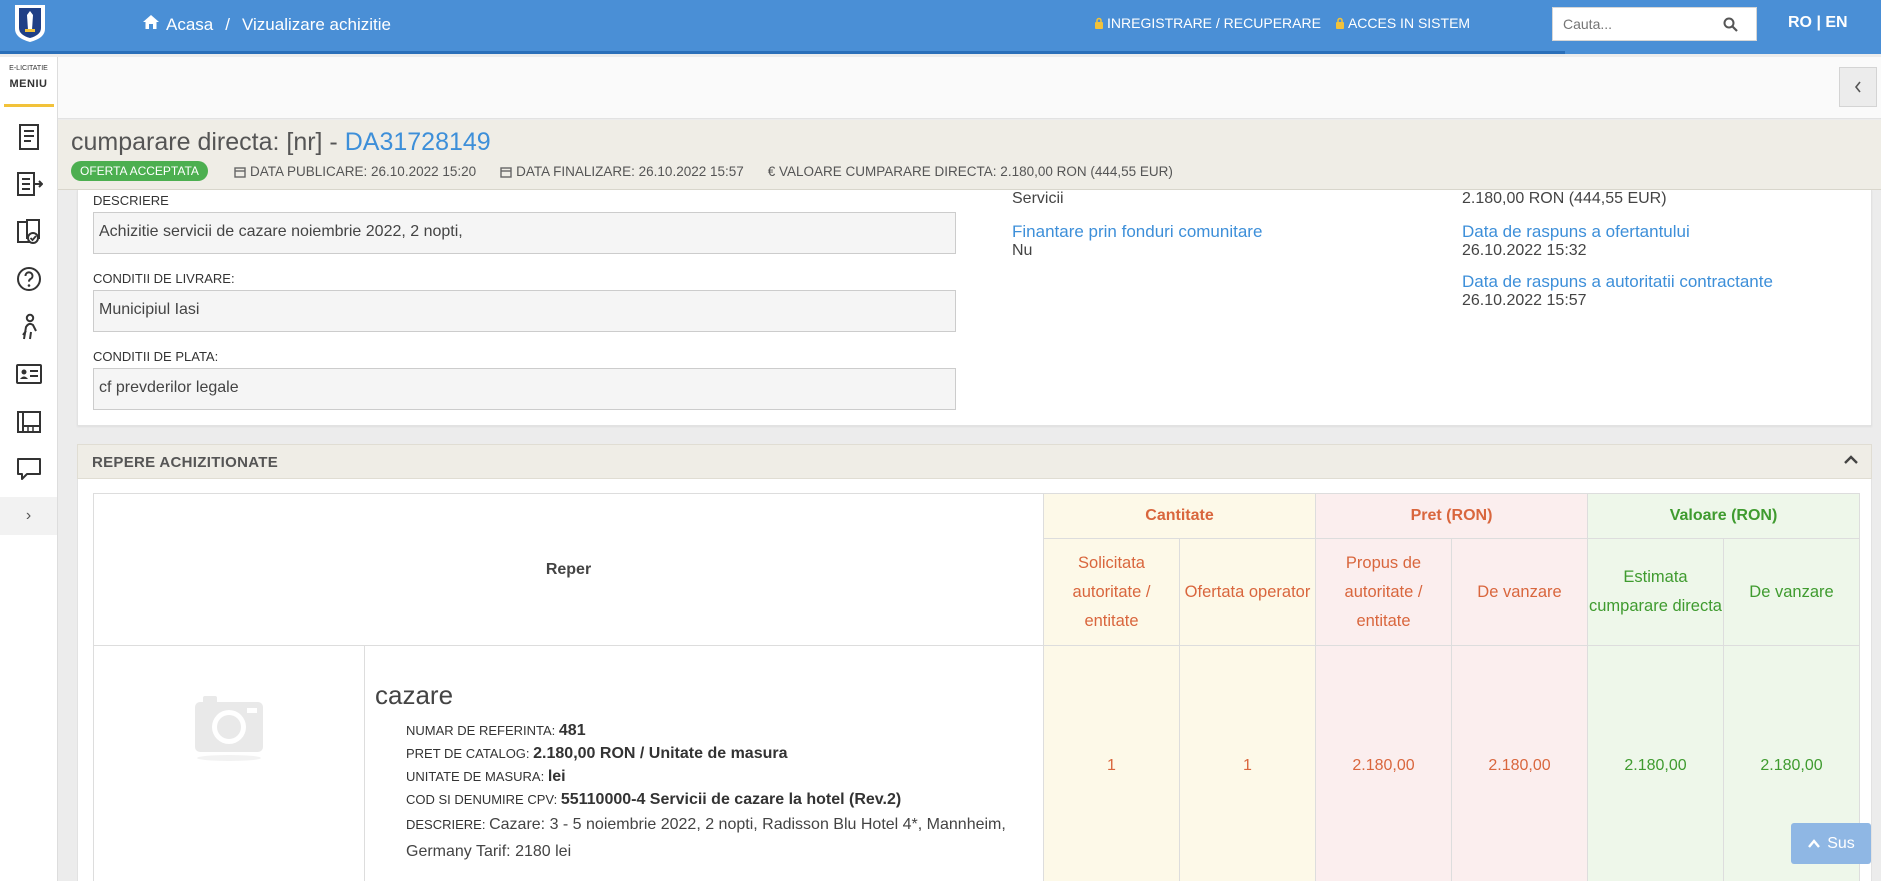 The height and width of the screenshot is (881, 1881). I want to click on person-icon, so click(29, 326).